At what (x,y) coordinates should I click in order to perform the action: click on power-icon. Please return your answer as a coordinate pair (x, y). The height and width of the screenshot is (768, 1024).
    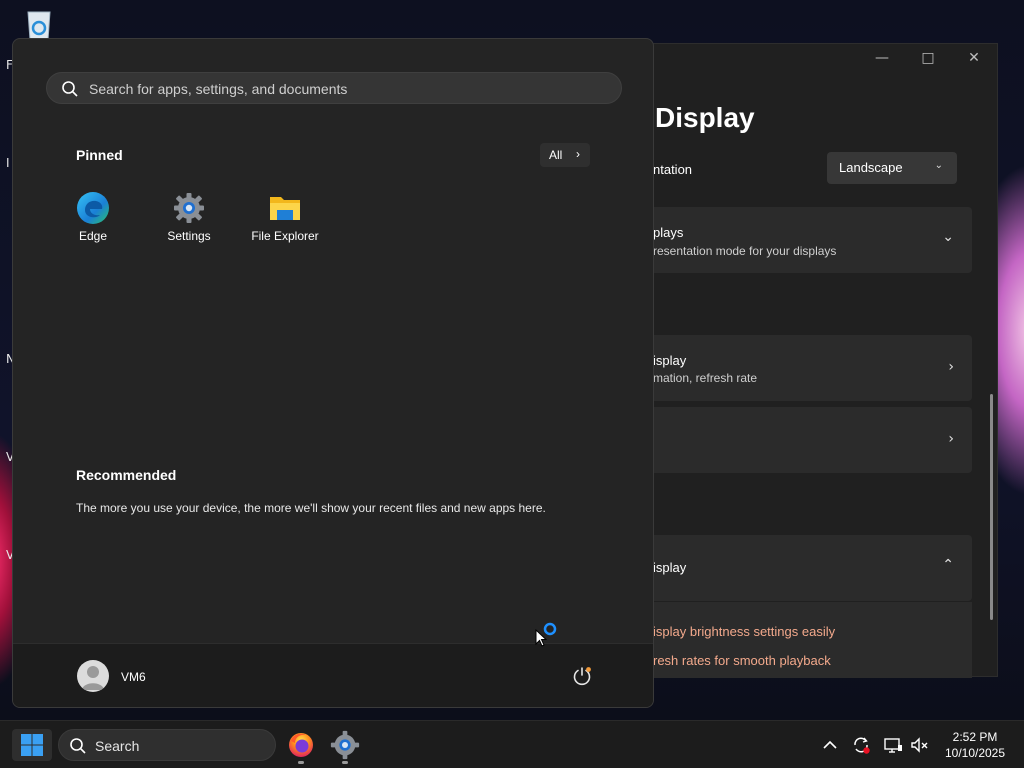
    Looking at the image, I should click on (582, 676).